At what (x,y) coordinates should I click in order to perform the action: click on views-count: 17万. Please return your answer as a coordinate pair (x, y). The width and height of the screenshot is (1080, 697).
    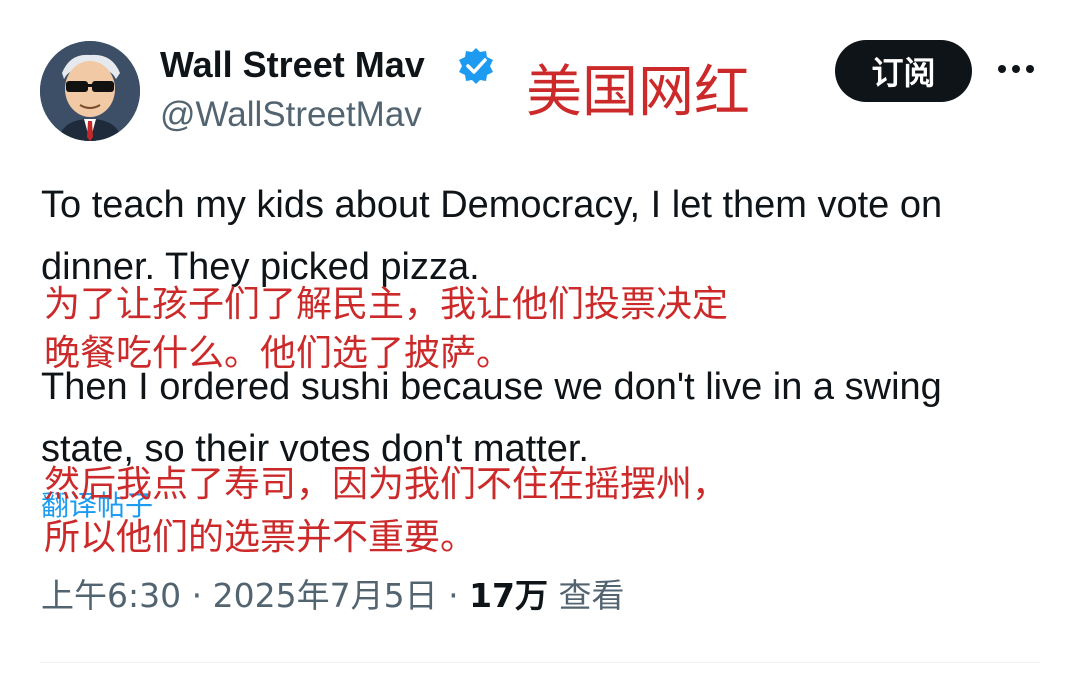
    Looking at the image, I should click on (508, 595).